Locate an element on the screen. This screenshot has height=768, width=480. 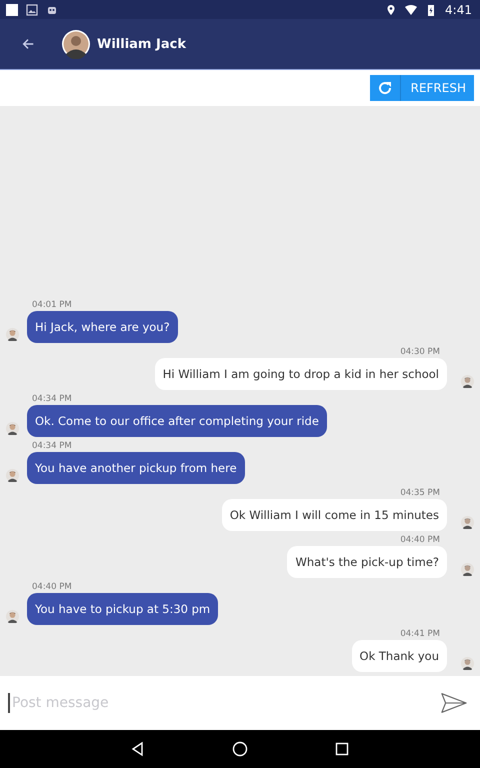
message-time: 04:35 PM is located at coordinates (420, 493).